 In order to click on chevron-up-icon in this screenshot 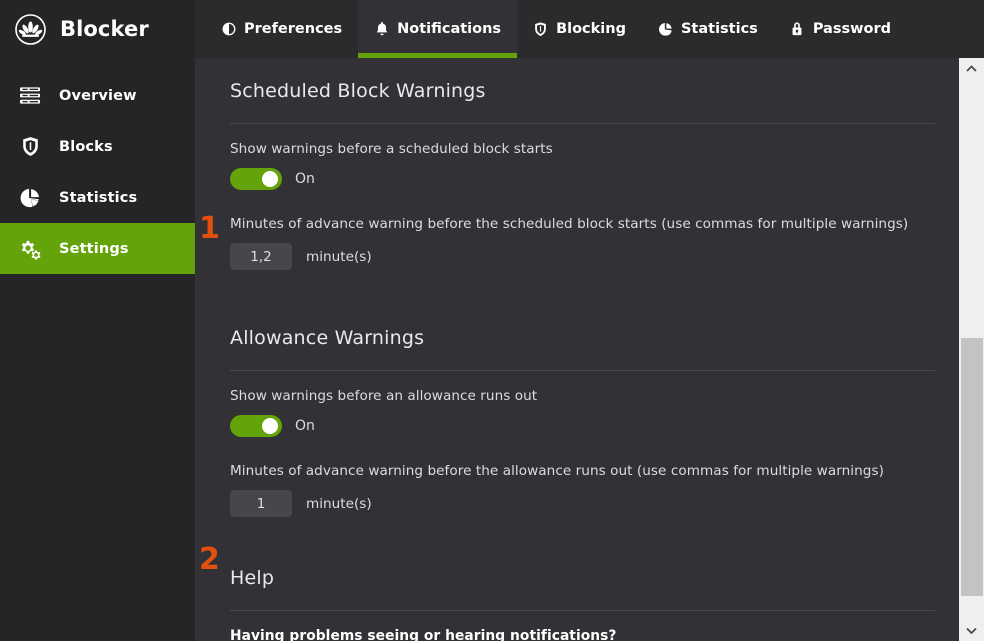, I will do `click(971, 68)`.